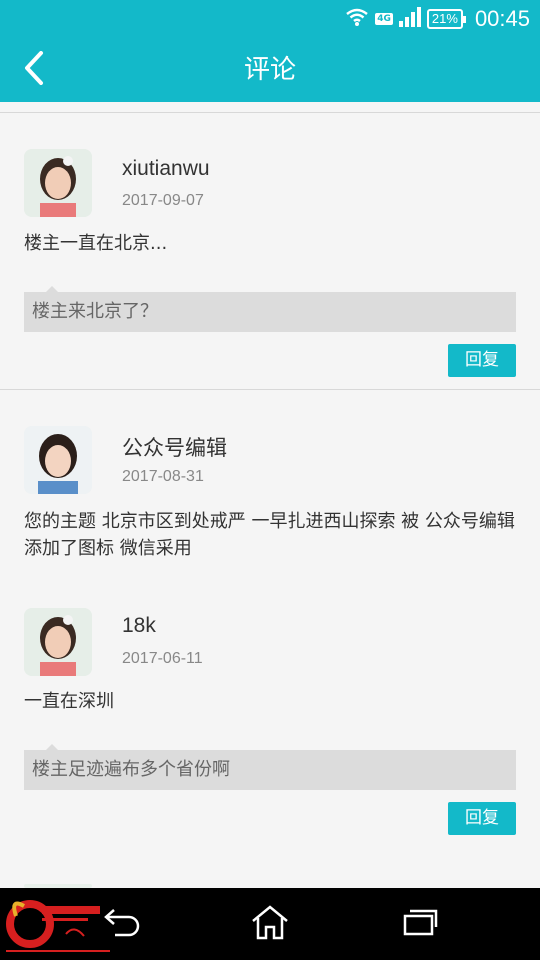 Image resolution: width=540 pixels, height=960 pixels. I want to click on chevron-left-icon, so click(34, 70).